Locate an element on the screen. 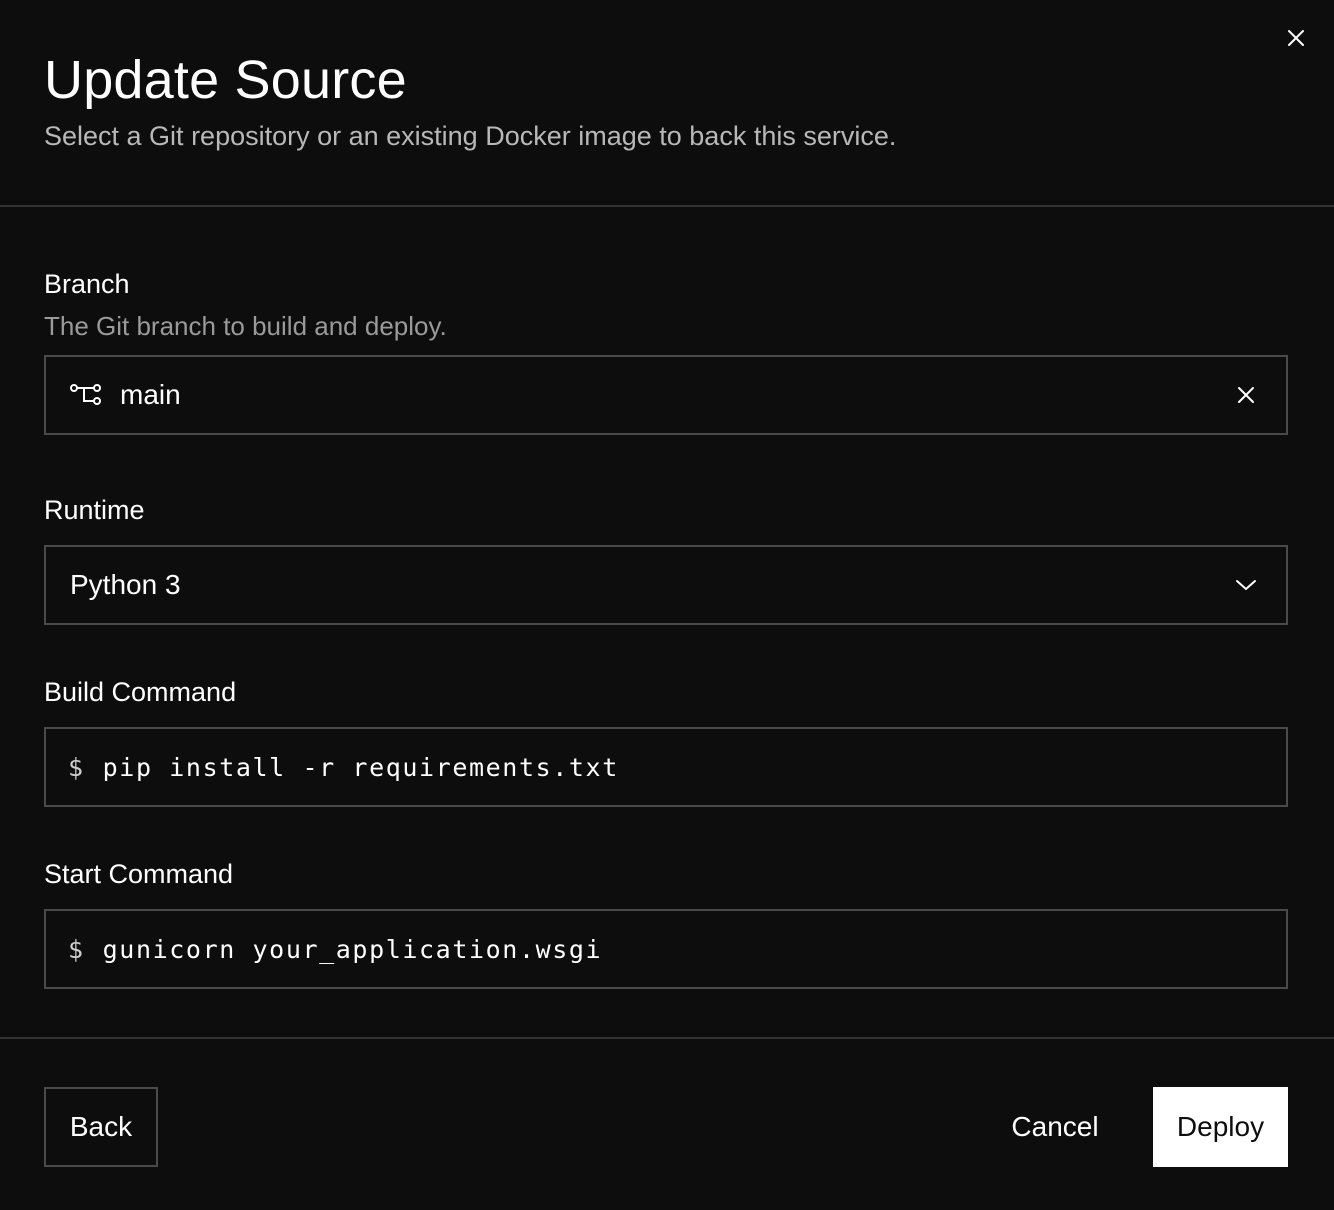 The image size is (1334, 1210). dialog-title: Update Source is located at coordinates (225, 80).